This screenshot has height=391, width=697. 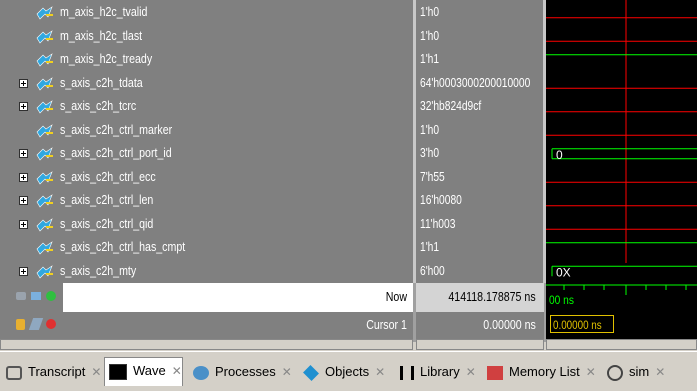 What do you see at coordinates (101, 35) in the screenshot?
I see `signal-name: m_axis_h2c_tlast` at bounding box center [101, 35].